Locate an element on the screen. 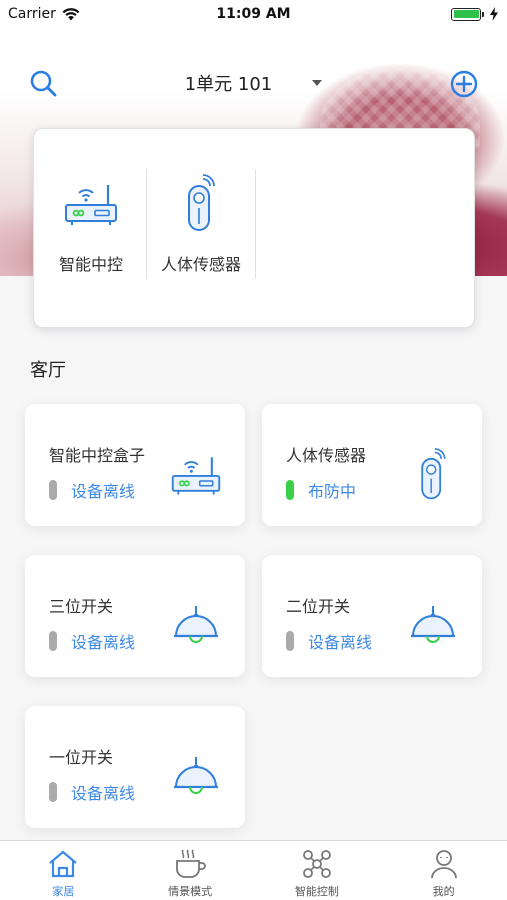  plus-circle-icon is located at coordinates (464, 84).